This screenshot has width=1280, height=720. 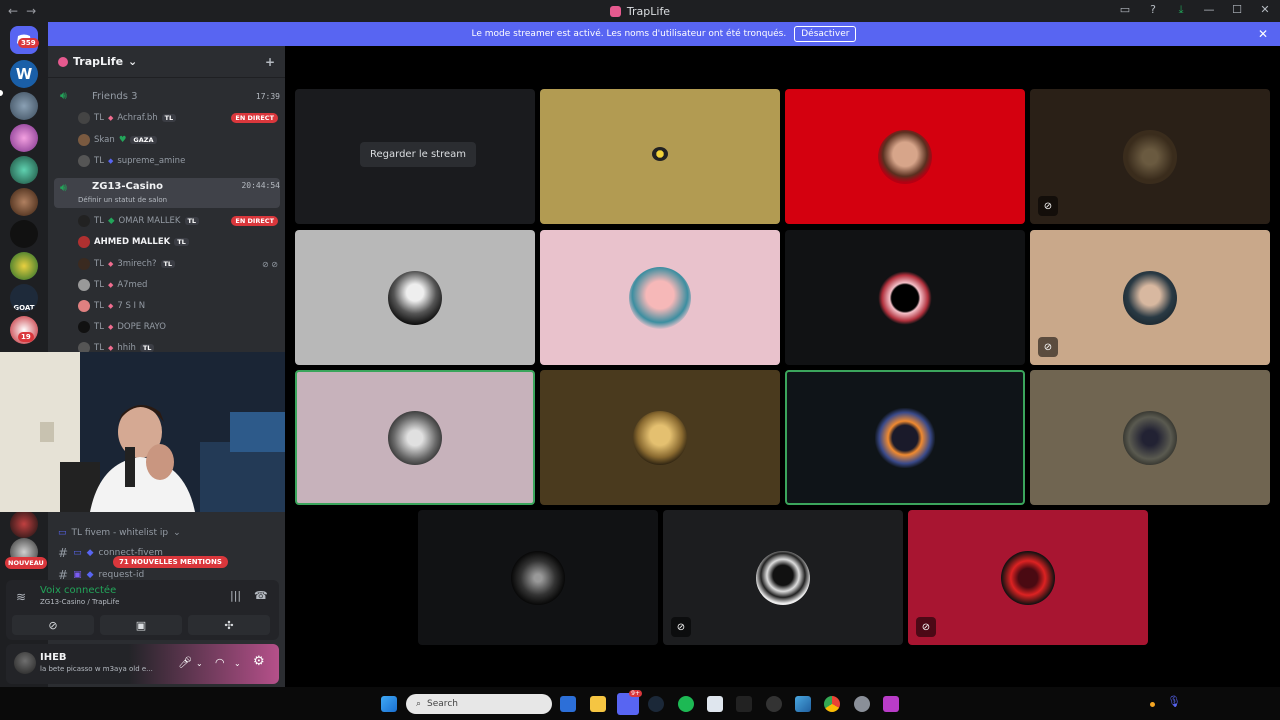 I want to click on speaker-icon: 🔊︎, so click(x=63, y=95).